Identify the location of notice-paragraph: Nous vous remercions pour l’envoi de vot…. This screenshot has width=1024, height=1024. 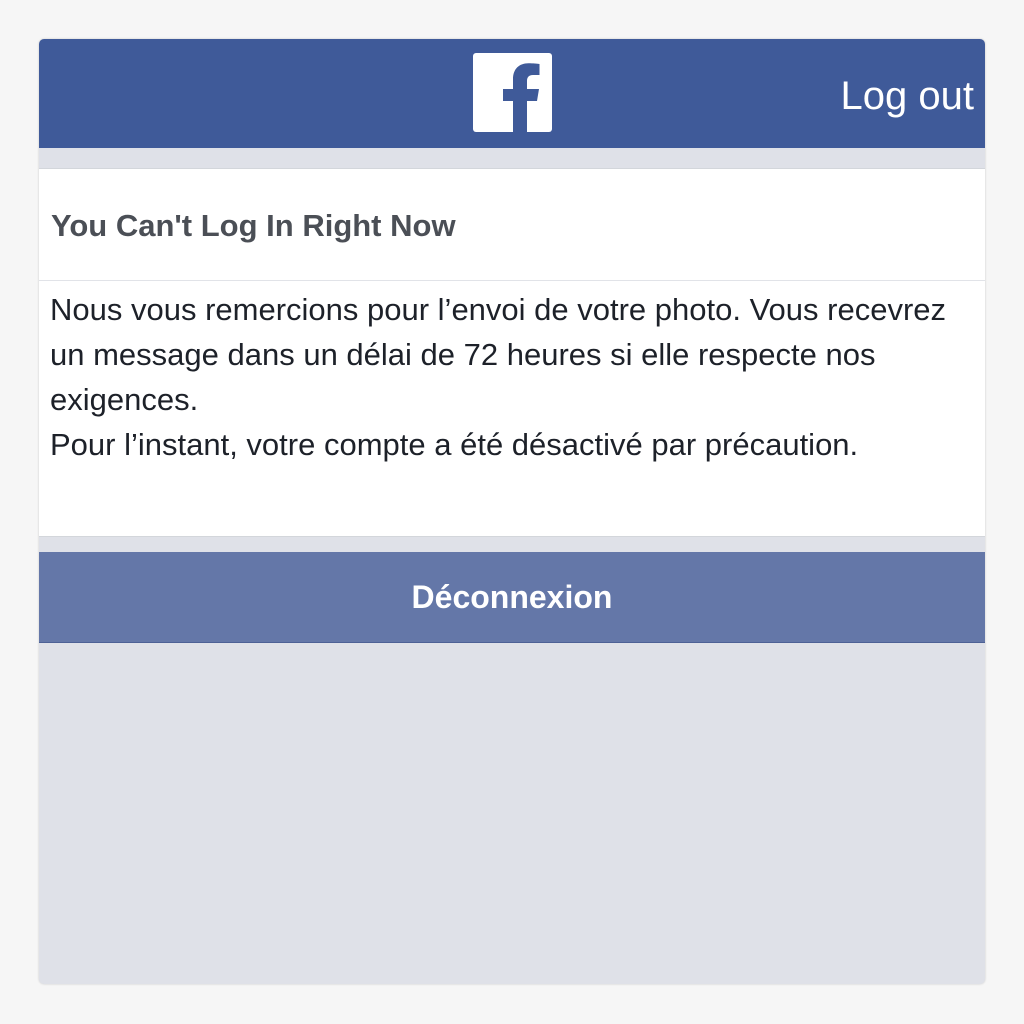
(498, 354).